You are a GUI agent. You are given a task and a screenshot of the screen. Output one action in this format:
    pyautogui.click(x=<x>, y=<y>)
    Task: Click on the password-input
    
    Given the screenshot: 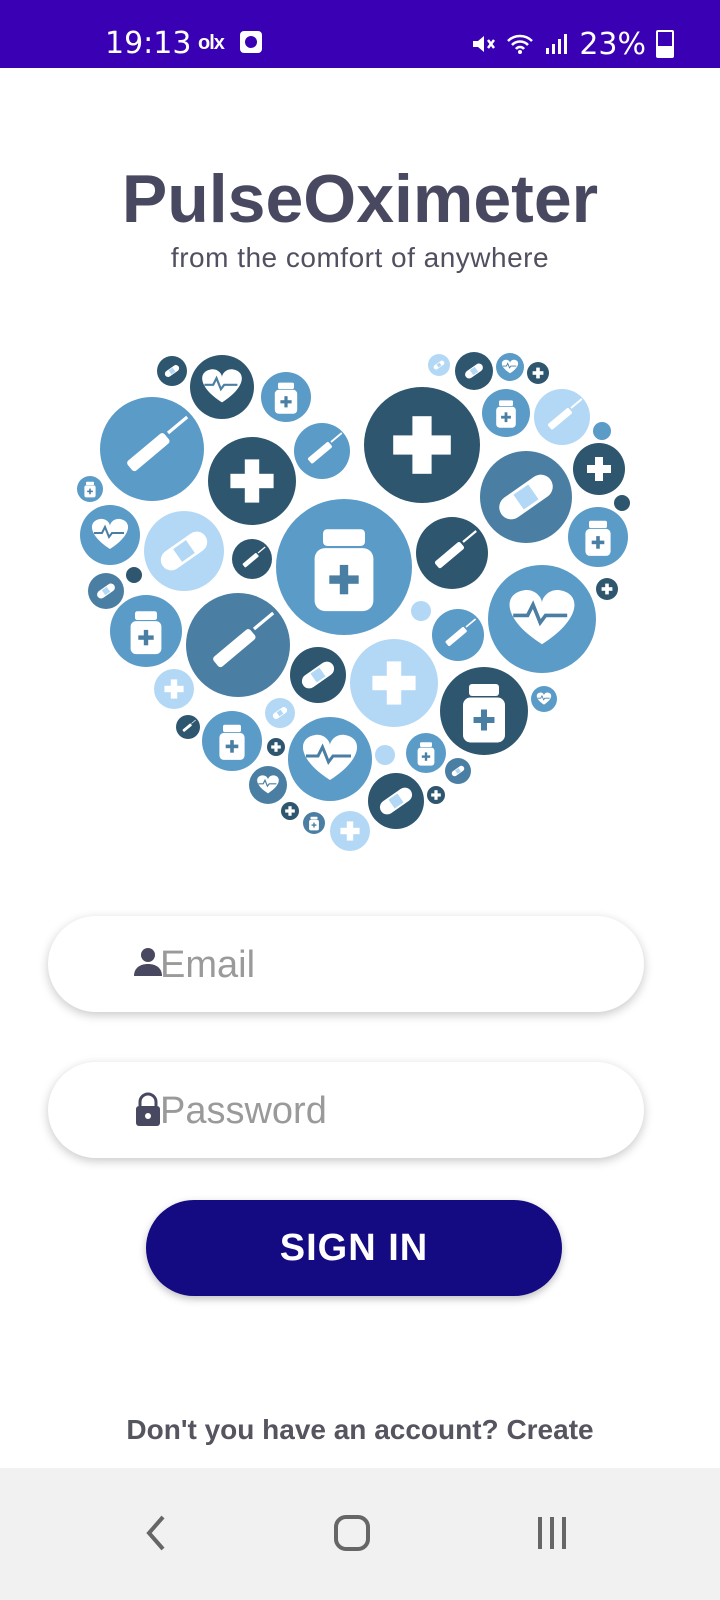 What is the action you would take?
    pyautogui.click(x=390, y=1111)
    